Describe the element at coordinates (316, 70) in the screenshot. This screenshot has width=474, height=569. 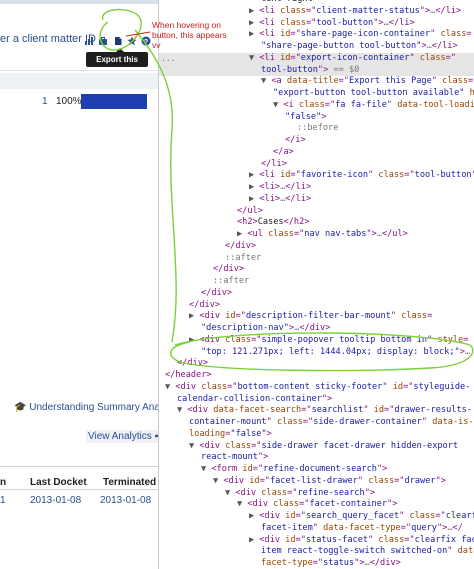
I see `dom-node-line: tool-button"> == $0` at that location.